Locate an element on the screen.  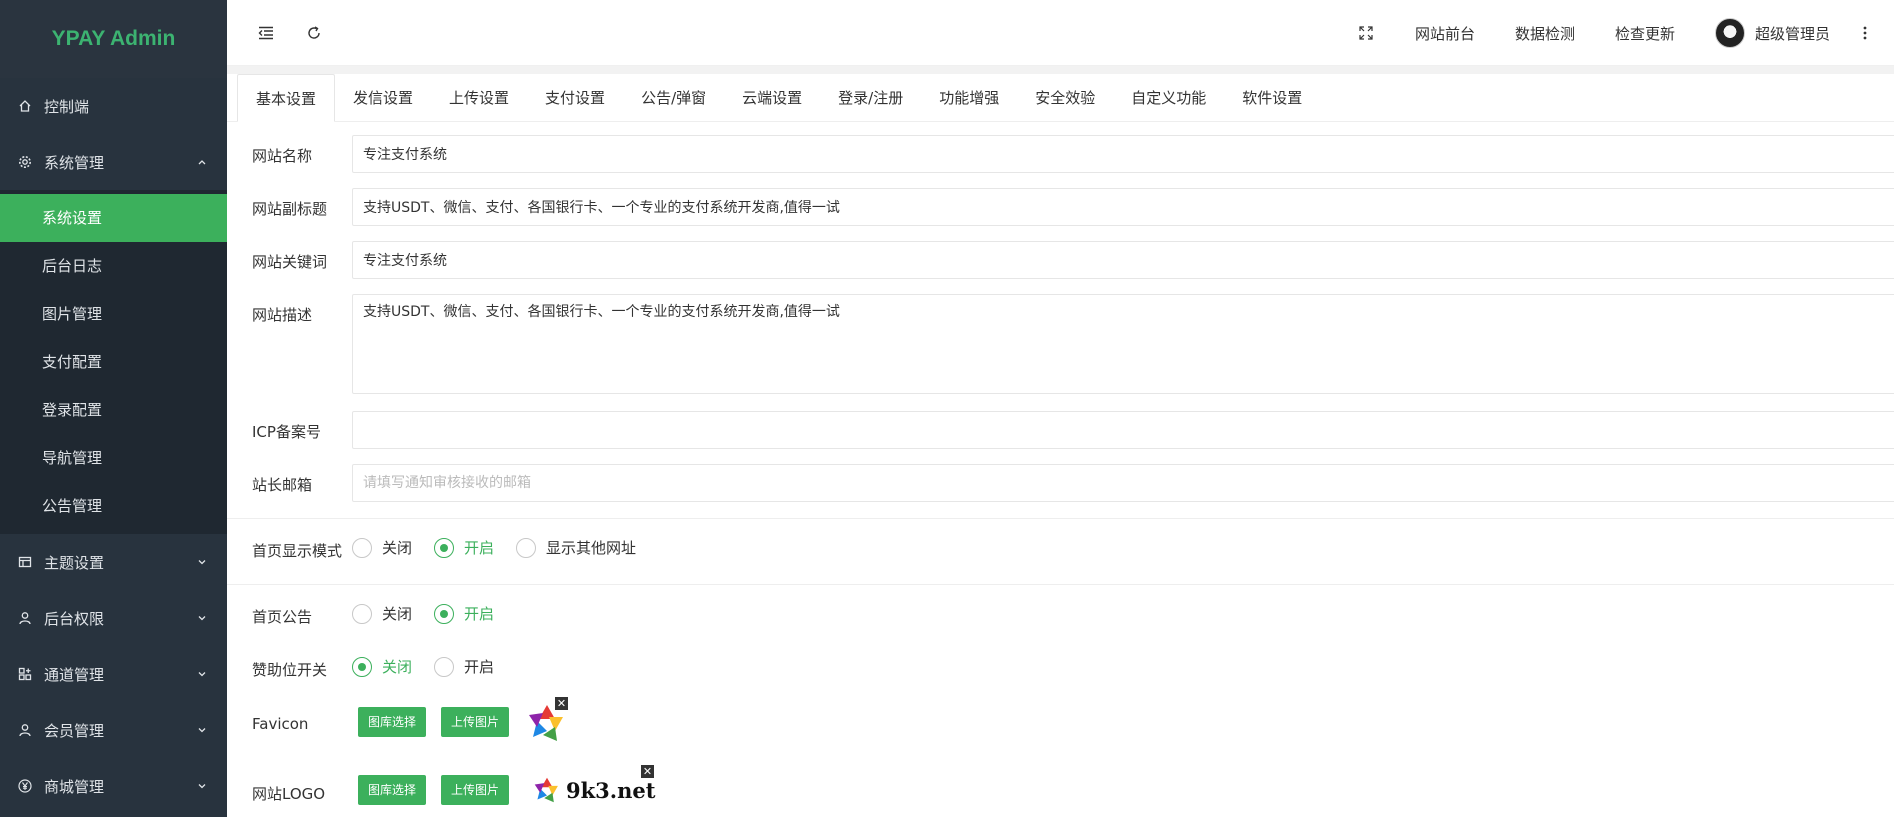
home-mode-radio-on: 开启 is located at coordinates (464, 547).